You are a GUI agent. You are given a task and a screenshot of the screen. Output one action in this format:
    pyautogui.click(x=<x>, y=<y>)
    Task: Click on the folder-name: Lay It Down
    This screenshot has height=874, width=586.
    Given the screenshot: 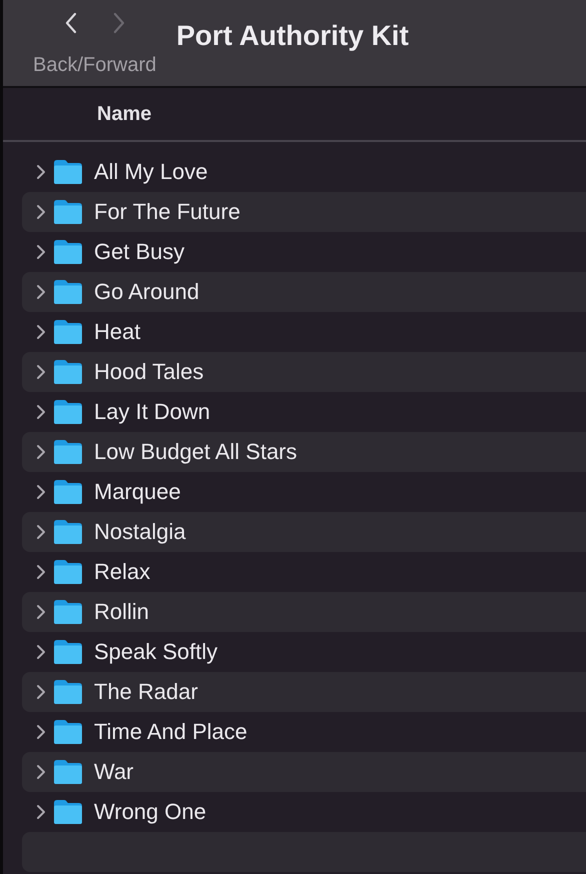 What is the action you would take?
    pyautogui.click(x=152, y=412)
    